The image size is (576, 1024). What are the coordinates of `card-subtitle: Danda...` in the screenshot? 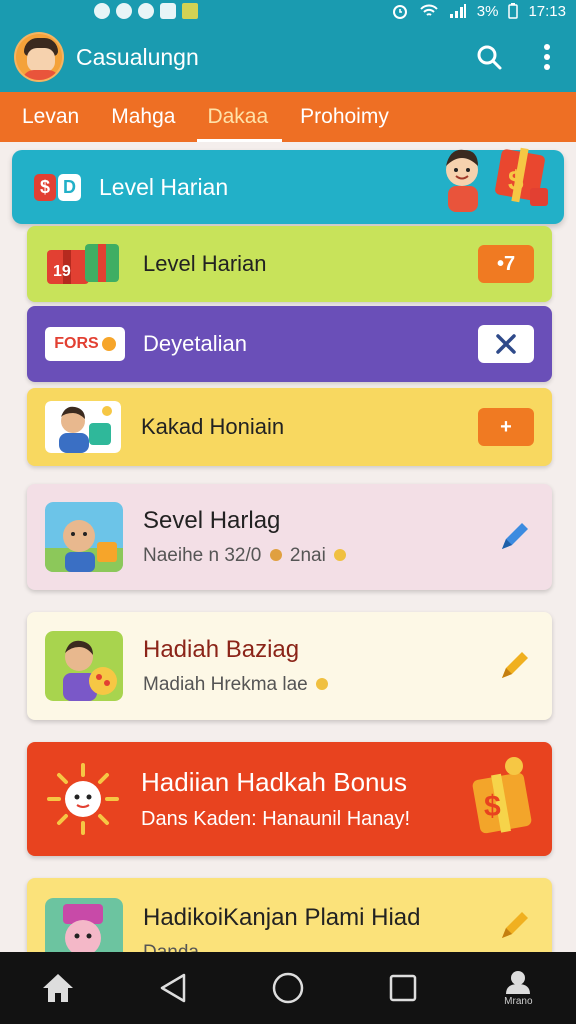 It's located at (281, 947).